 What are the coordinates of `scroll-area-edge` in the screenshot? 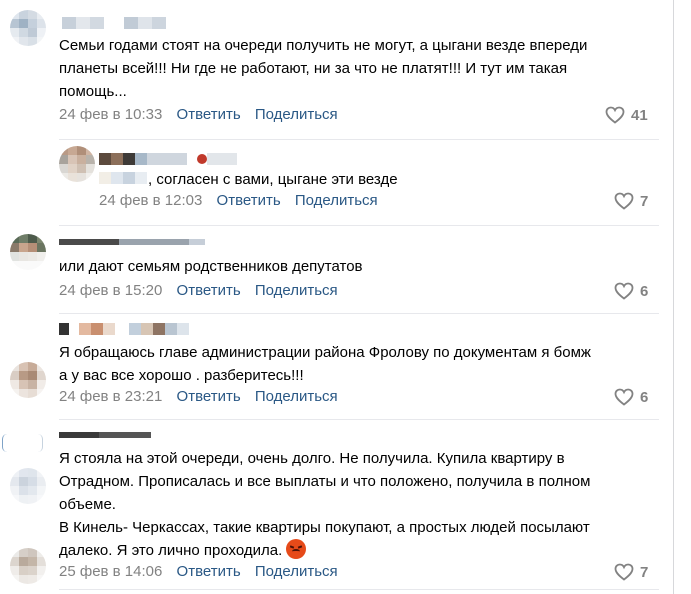 It's located at (682, 297).